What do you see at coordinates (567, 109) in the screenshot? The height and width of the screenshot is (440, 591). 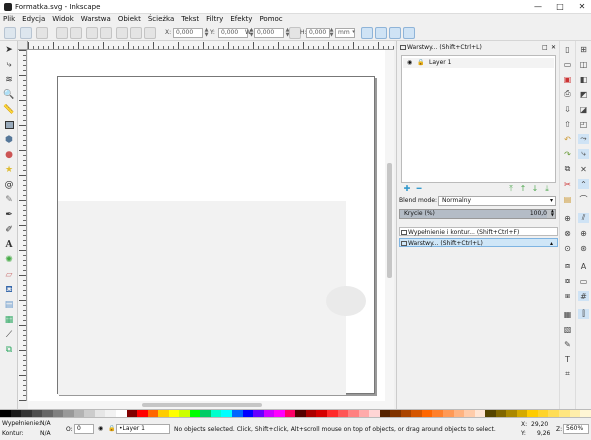 I see `import-icon: ⇩` at bounding box center [567, 109].